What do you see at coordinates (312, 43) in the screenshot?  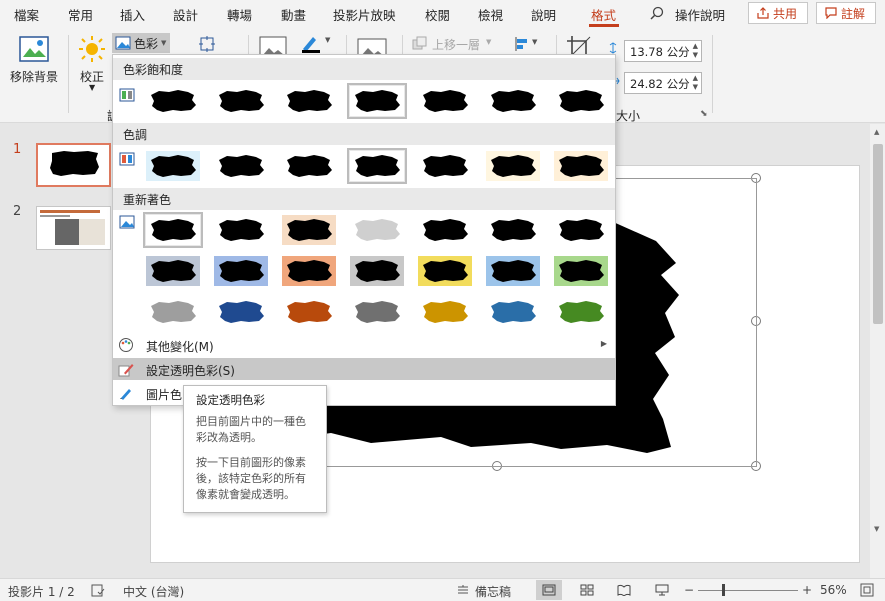 I see `picture-border-icon` at bounding box center [312, 43].